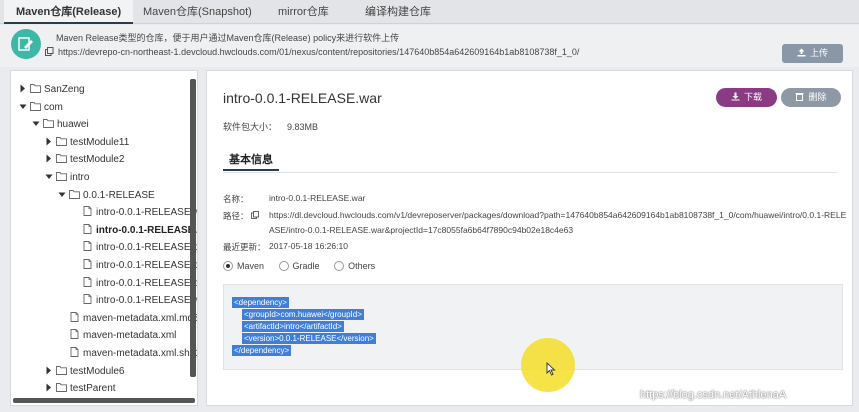 Image resolution: width=859 pixels, height=412 pixels. Describe the element at coordinates (309, 338) in the screenshot. I see `code-line: <version>0.0.1-RELEASE</version>` at that location.